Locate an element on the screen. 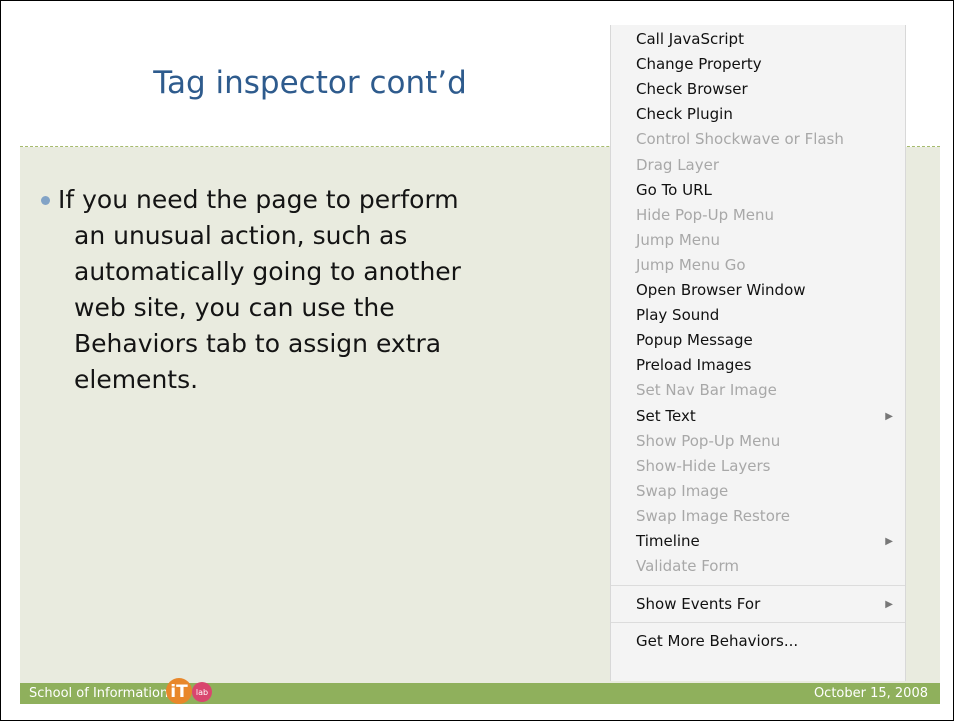 This screenshot has height=721, width=954. menu-item: Show Pop-Up Menu is located at coordinates (758, 441).